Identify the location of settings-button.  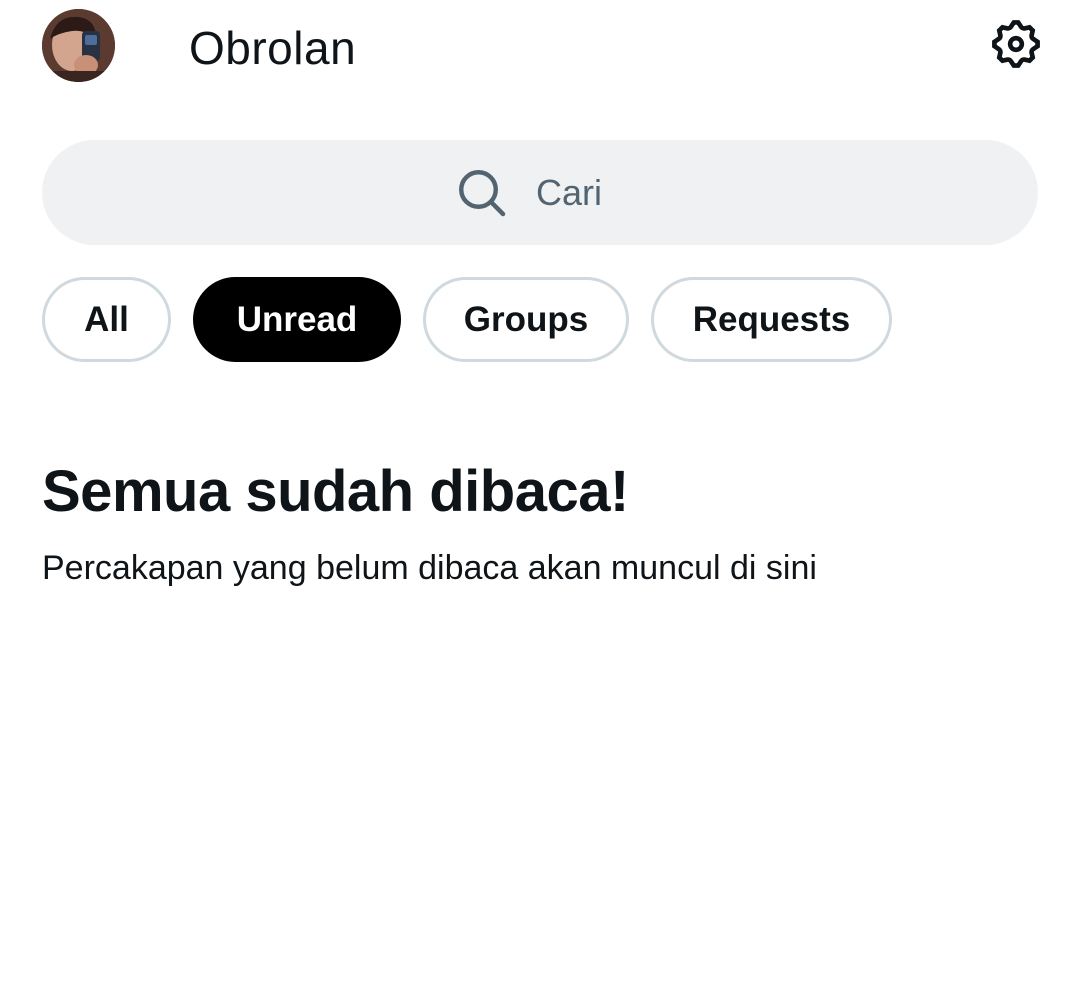
(1016, 44).